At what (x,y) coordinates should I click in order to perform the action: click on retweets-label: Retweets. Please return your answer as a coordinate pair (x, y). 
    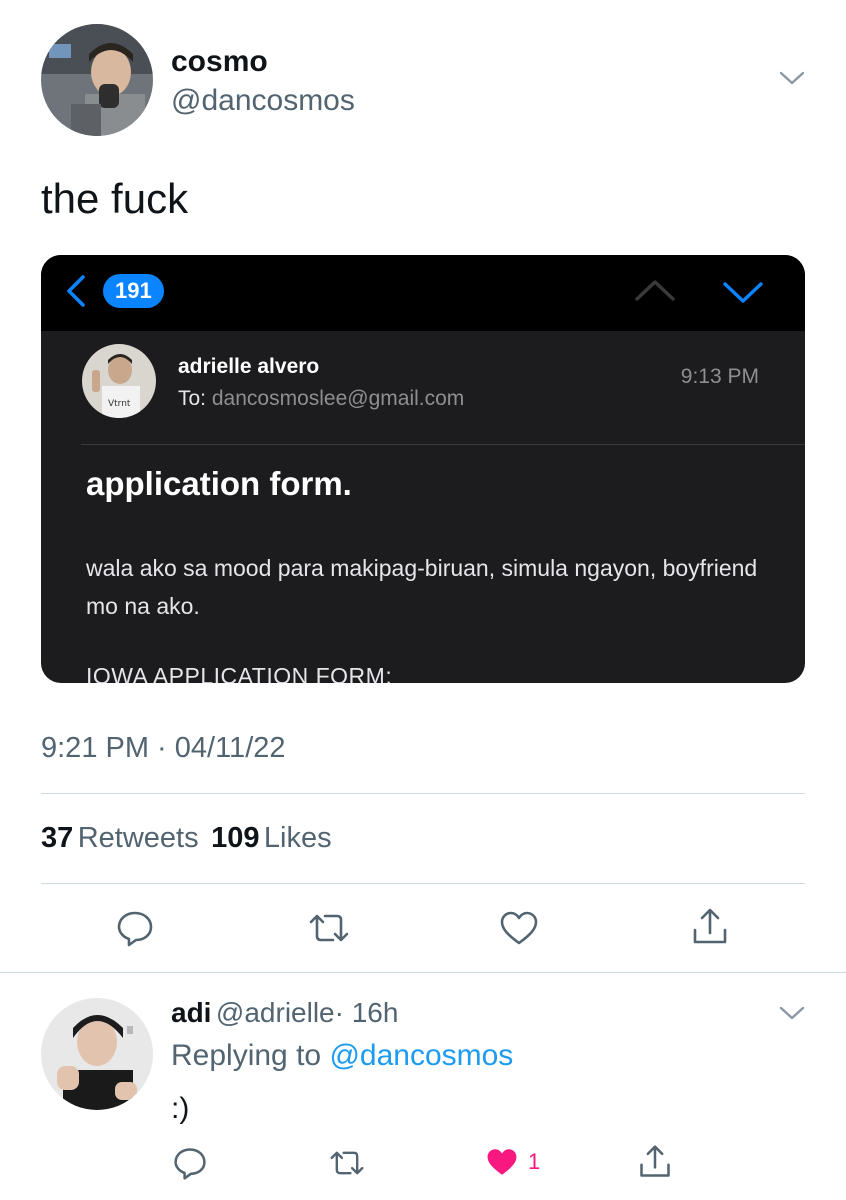
    Looking at the image, I should click on (138, 838).